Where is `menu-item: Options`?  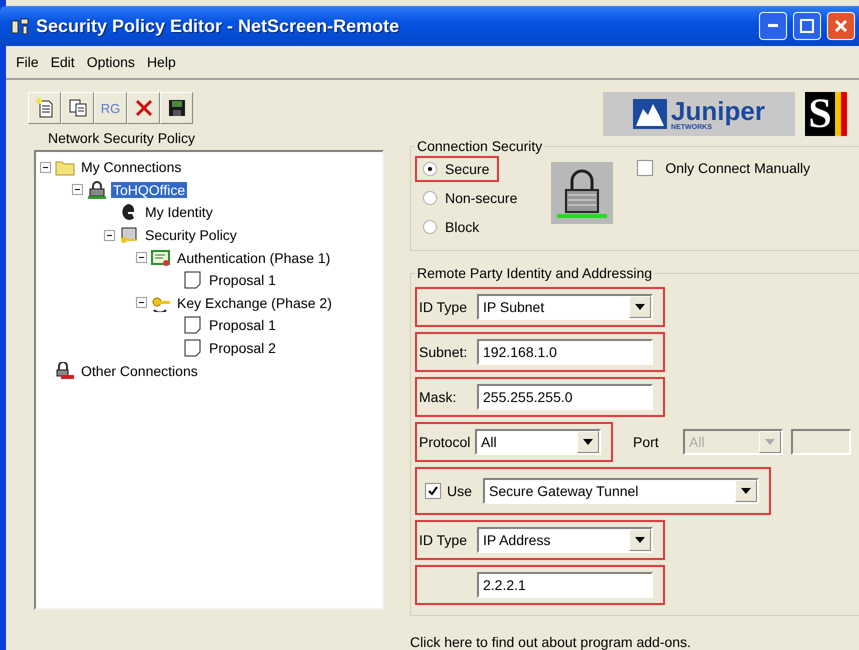
menu-item: Options is located at coordinates (110, 62).